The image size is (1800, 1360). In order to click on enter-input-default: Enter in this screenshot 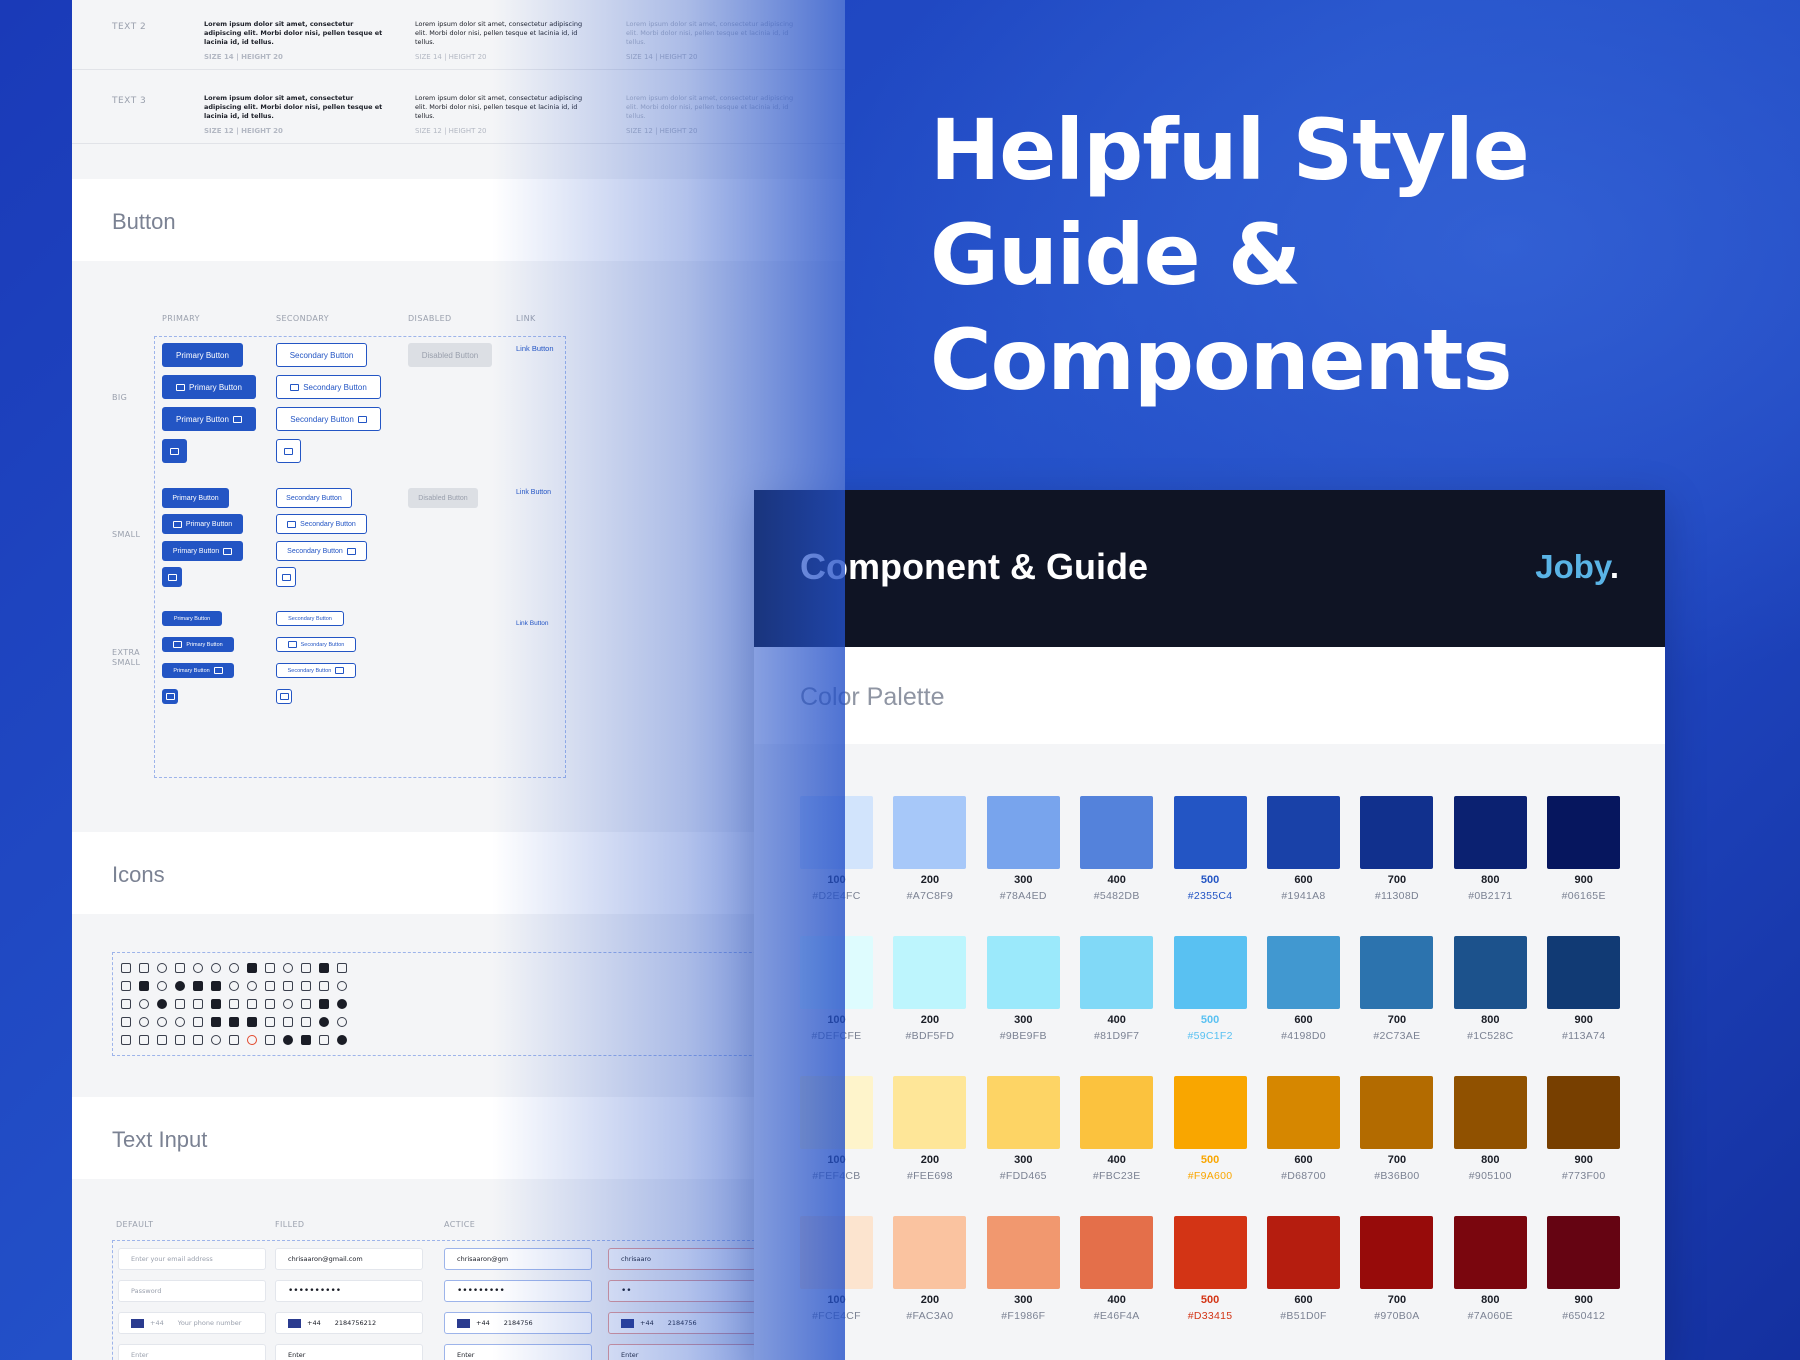, I will do `click(192, 1352)`.